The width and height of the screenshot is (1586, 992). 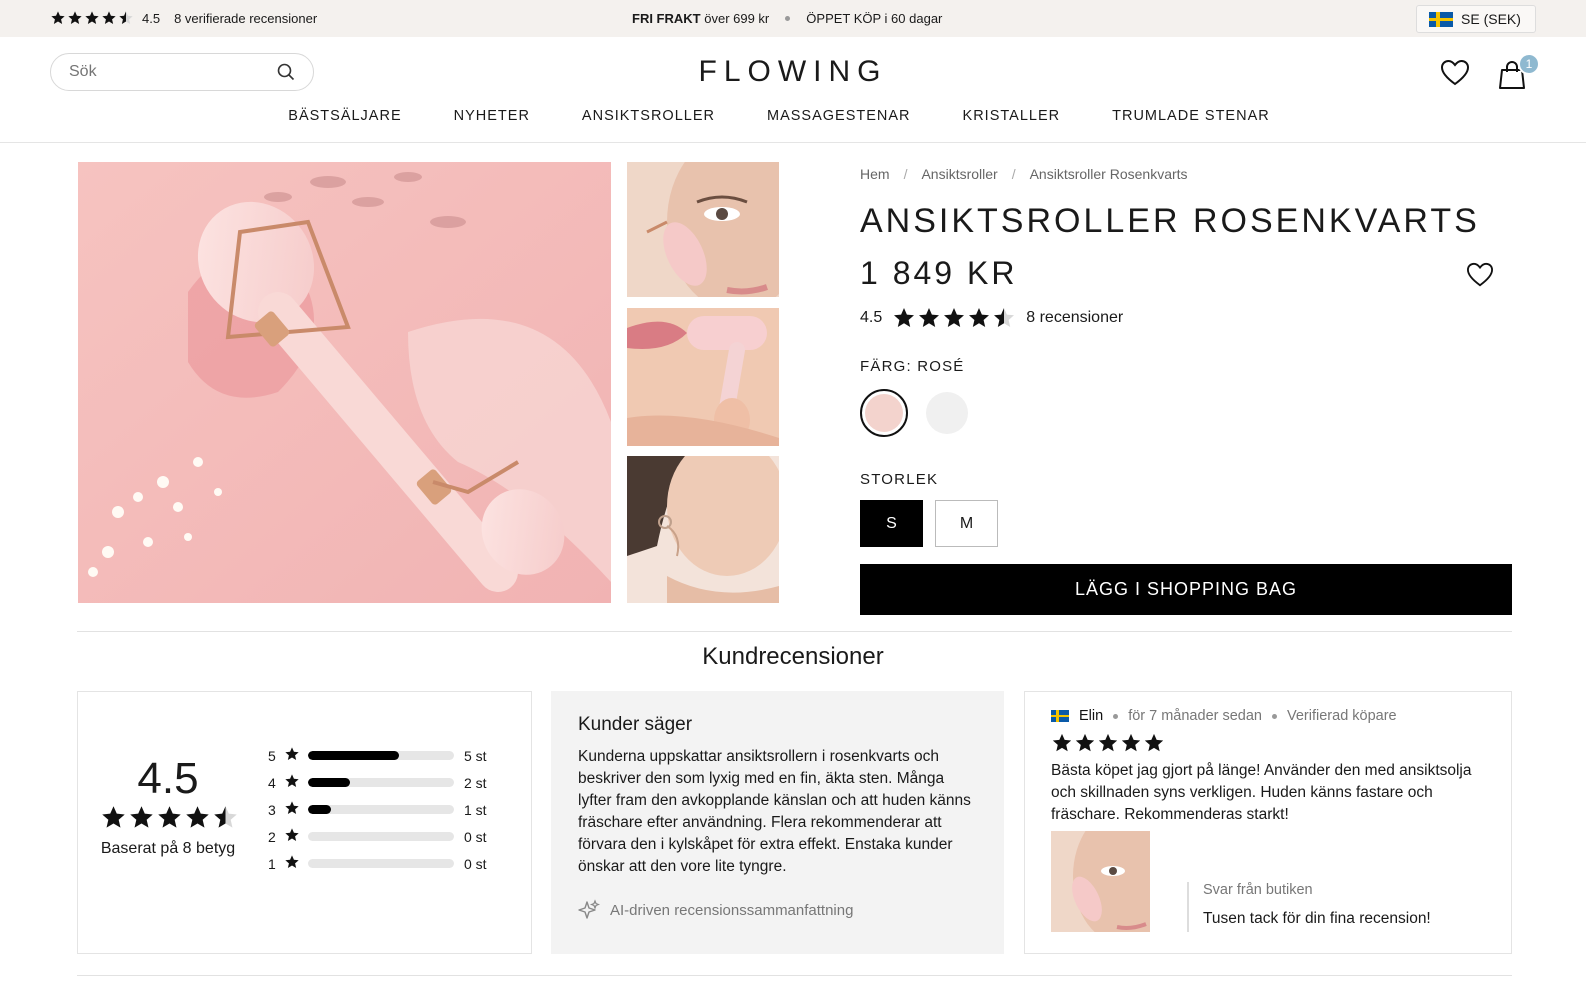 I want to click on locale-selector: SE (SEK), so click(x=1476, y=19).